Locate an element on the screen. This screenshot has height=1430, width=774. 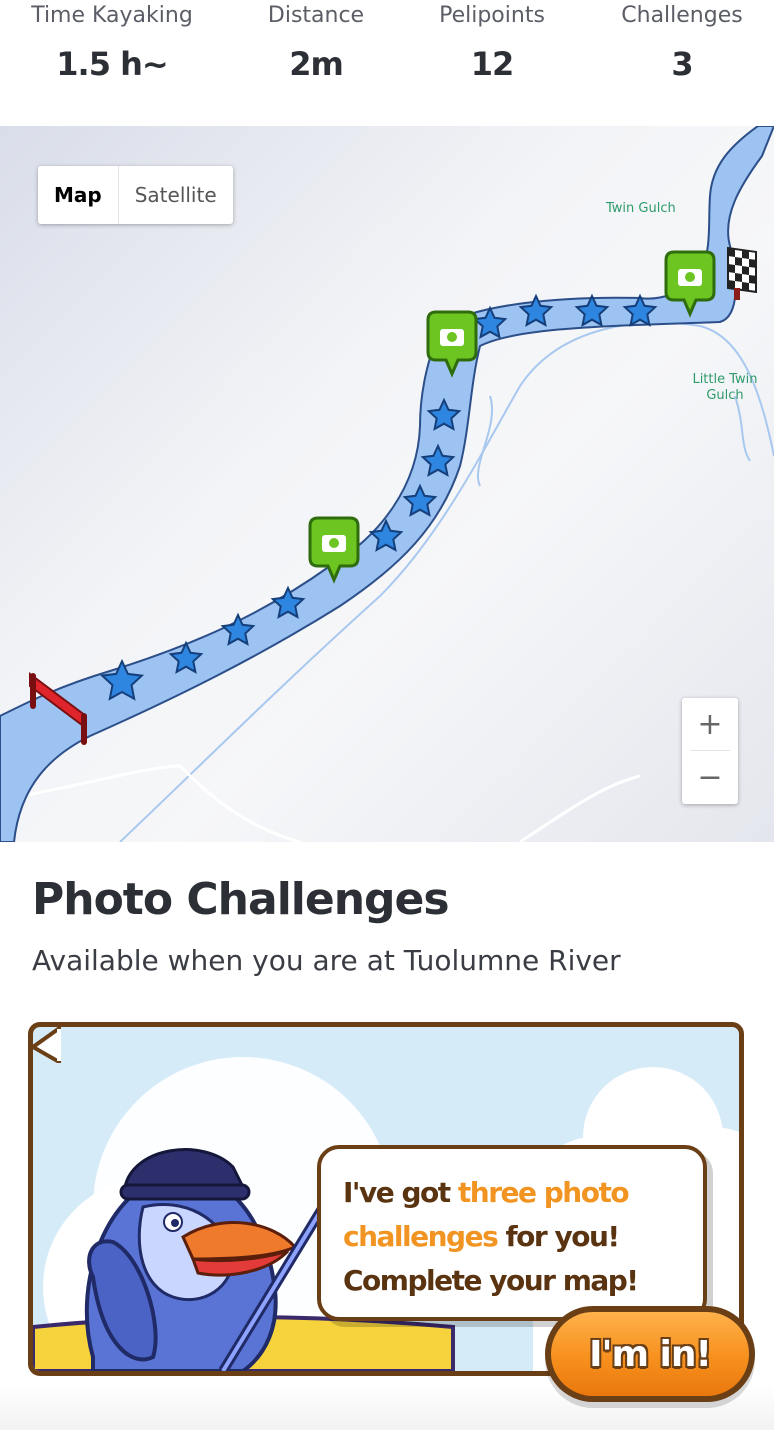
section-title: Photo Challenges is located at coordinates (241, 899).